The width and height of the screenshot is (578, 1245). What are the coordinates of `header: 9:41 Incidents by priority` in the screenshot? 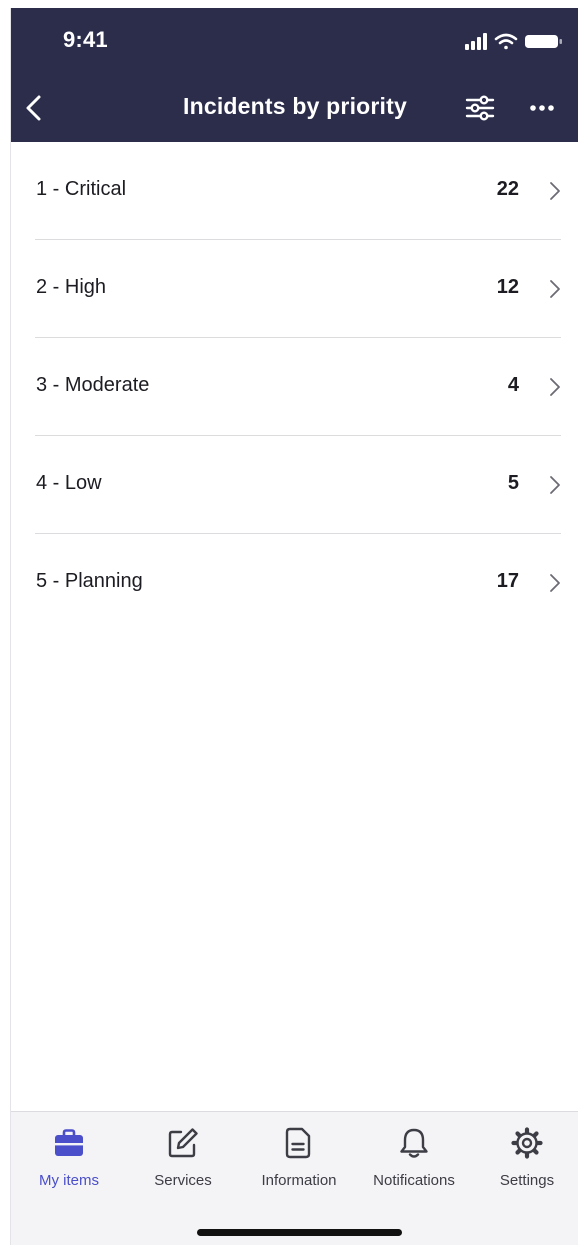 It's located at (294, 75).